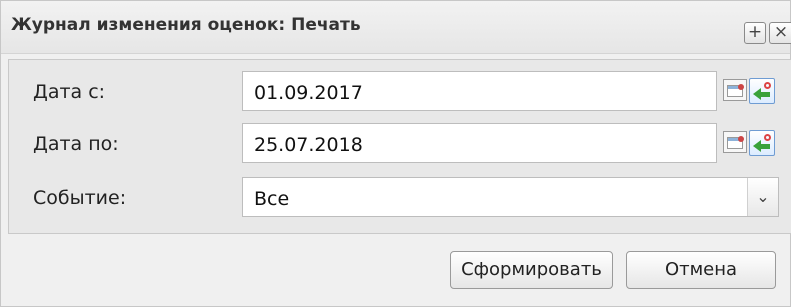  Describe the element at coordinates (186, 25) in the screenshot. I see `dialog-title: Журнал изменения оценок: Печать` at that location.